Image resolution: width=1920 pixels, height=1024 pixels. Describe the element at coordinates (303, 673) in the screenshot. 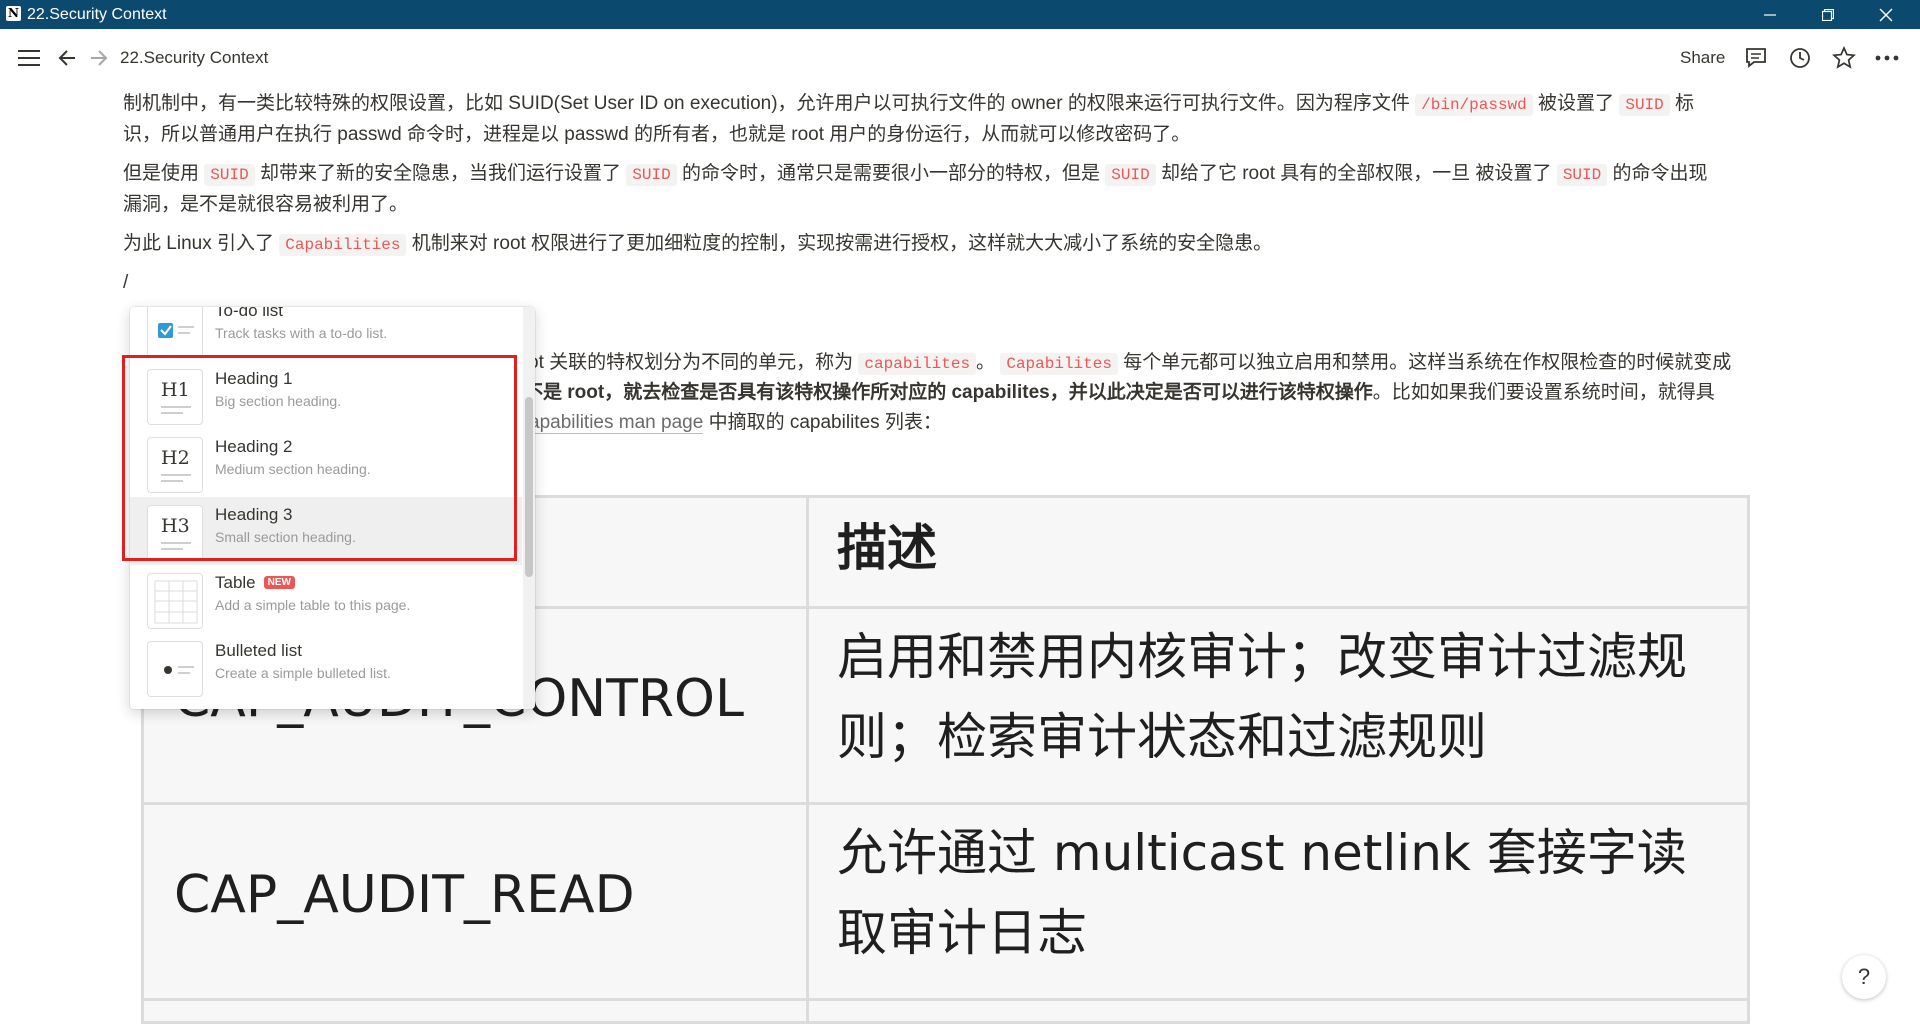

I see `menu-item-description: Create a simple bulleted list.` at that location.